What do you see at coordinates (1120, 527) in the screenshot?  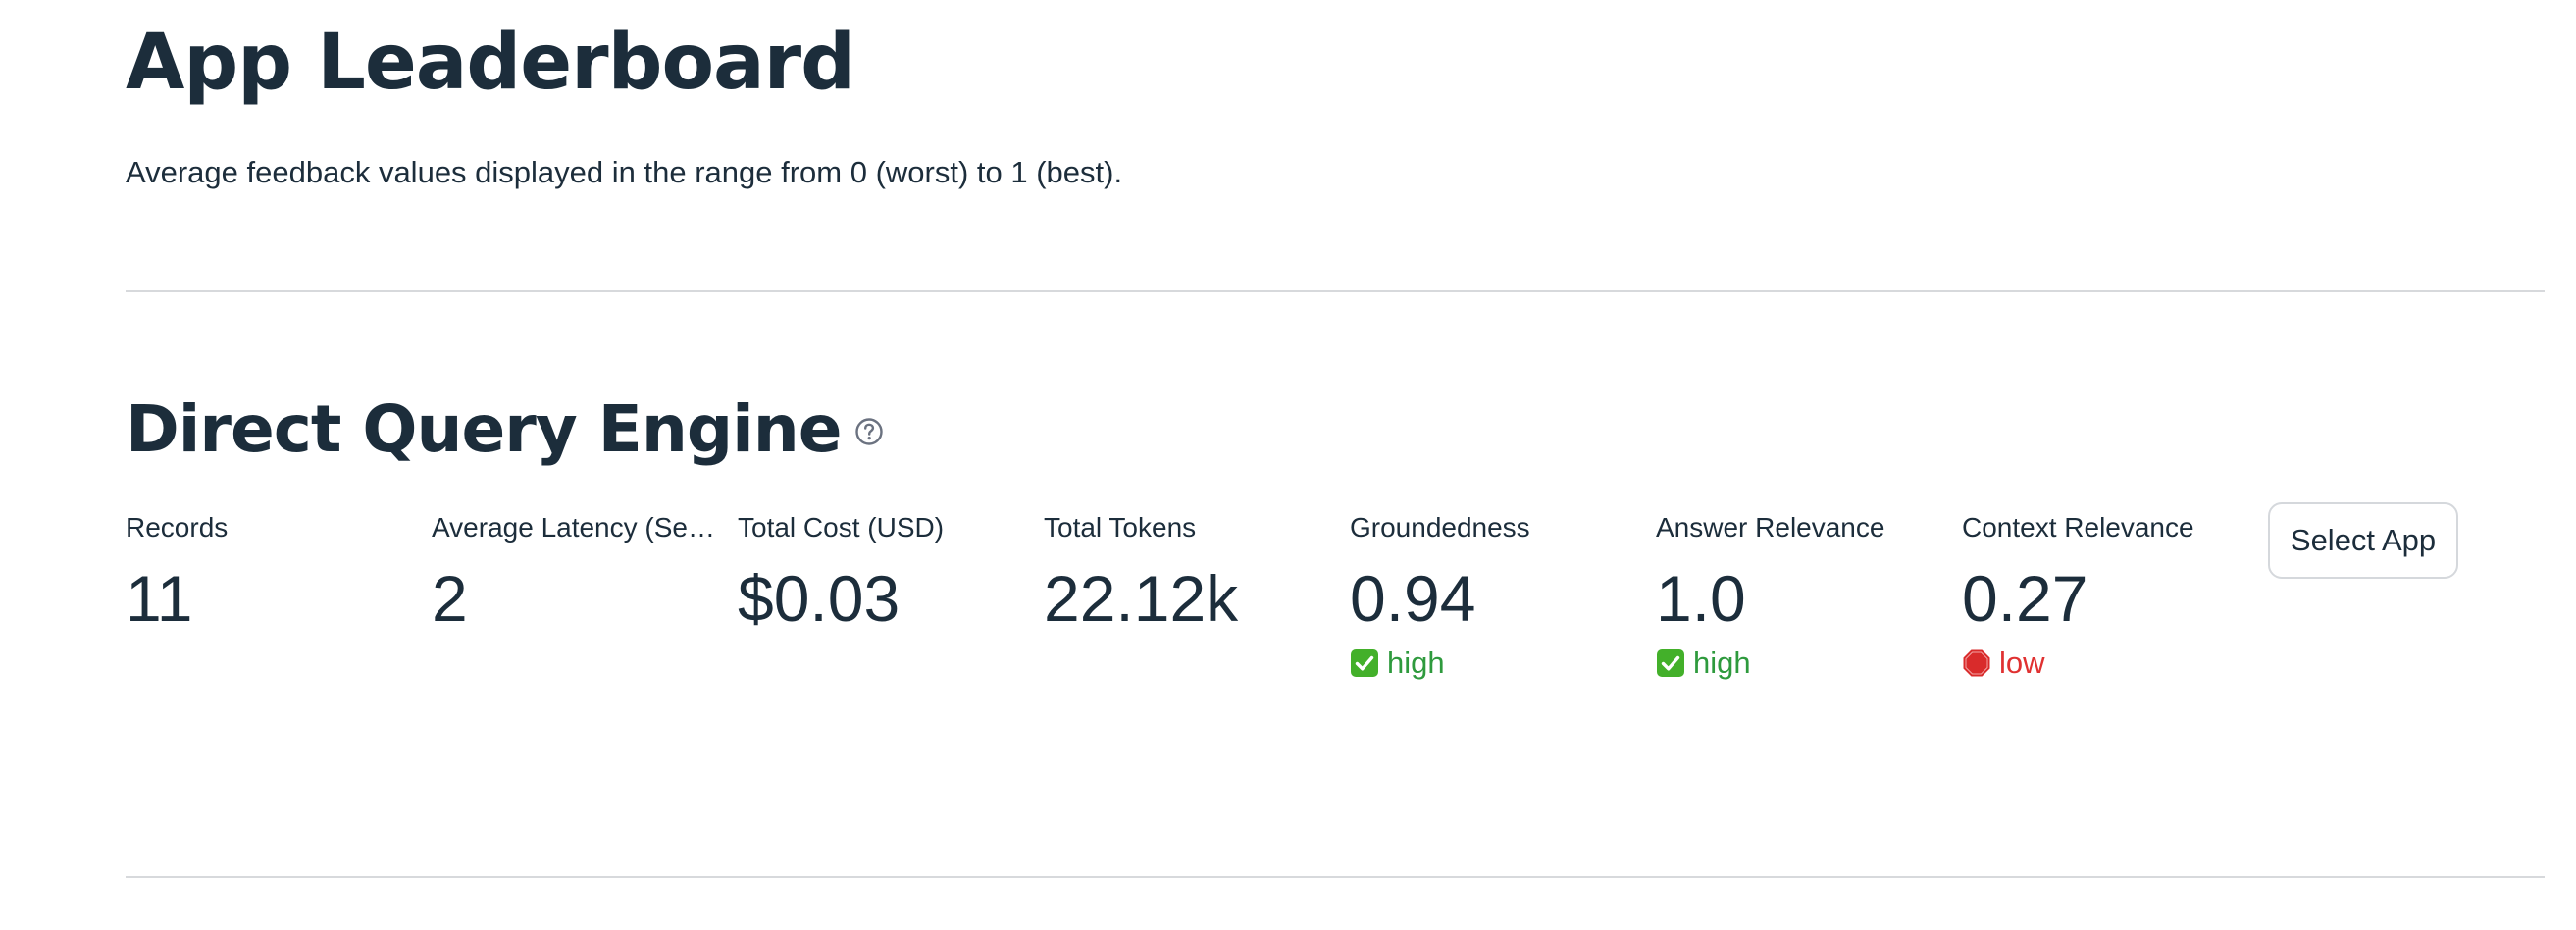 I see `metric-label: Total Tokens` at bounding box center [1120, 527].